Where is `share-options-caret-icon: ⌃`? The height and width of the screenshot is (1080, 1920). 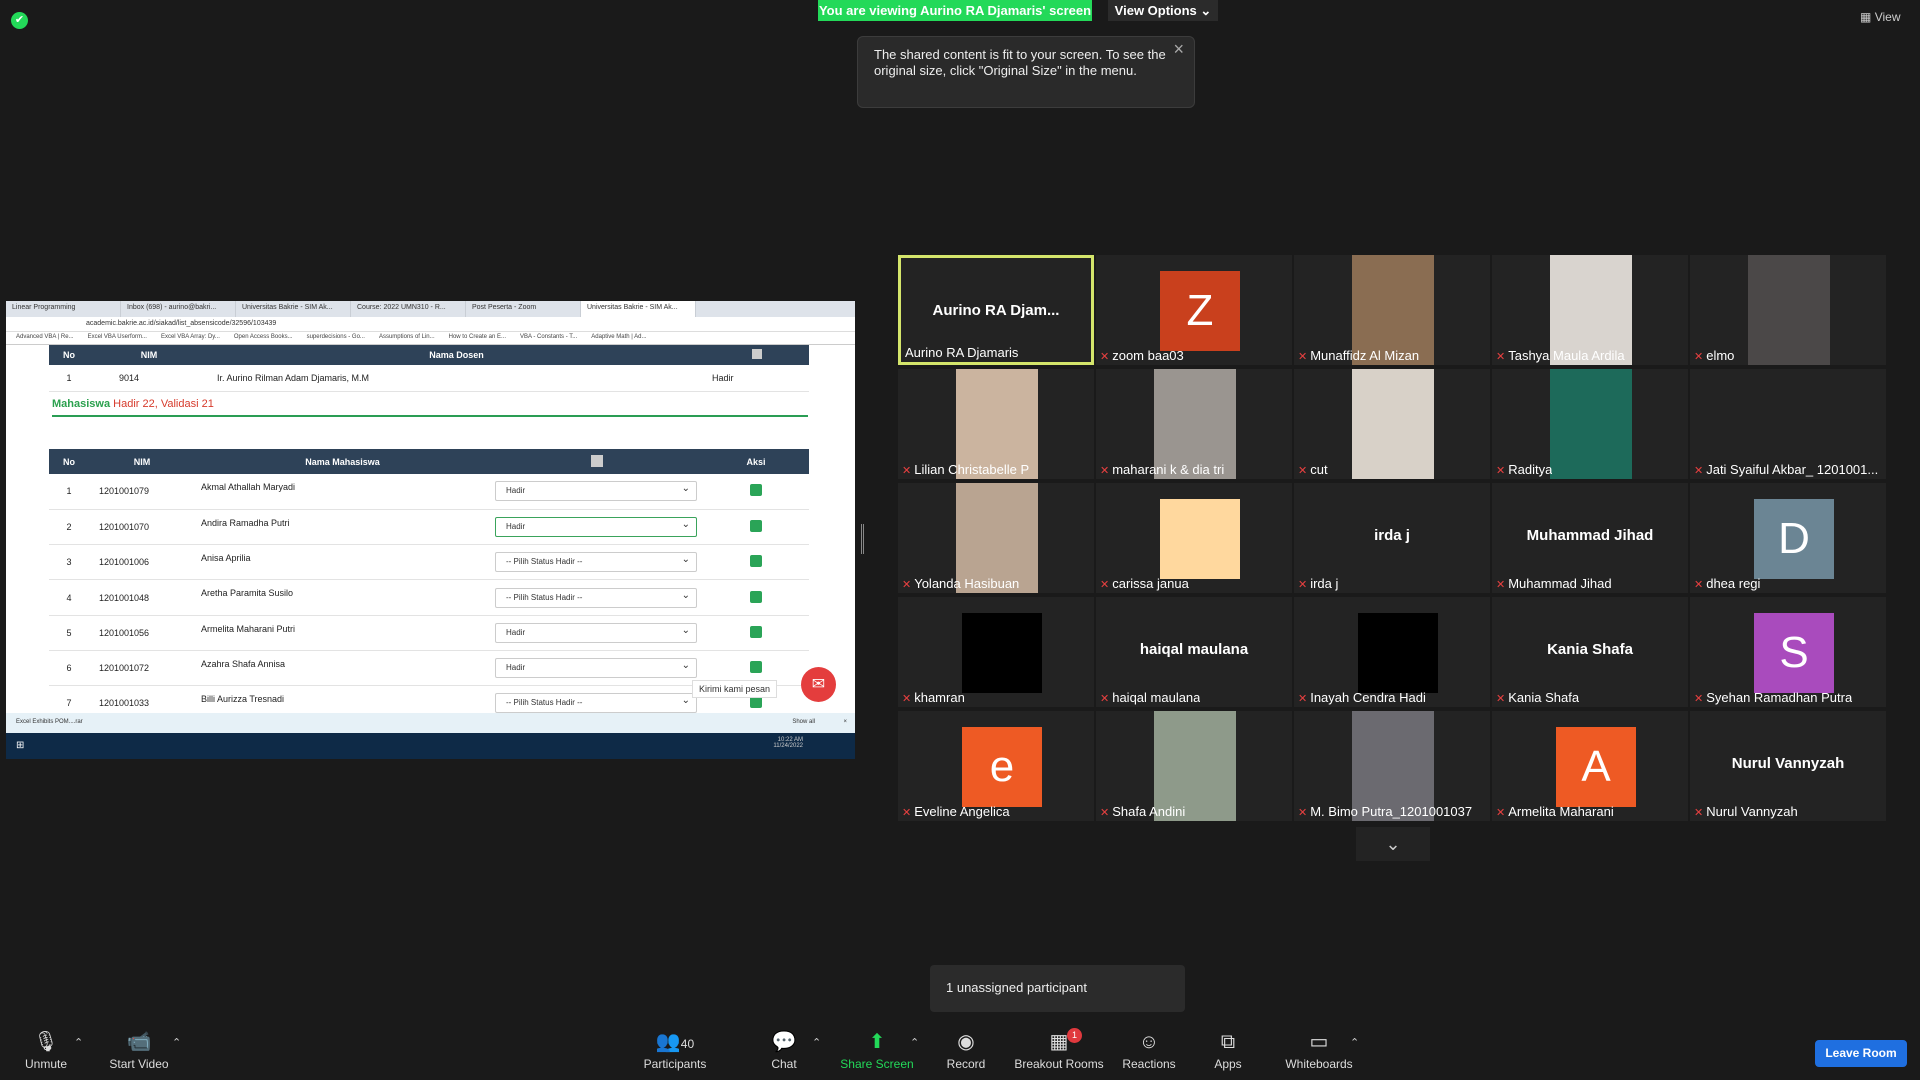
share-options-caret-icon: ⌃ is located at coordinates (914, 1042).